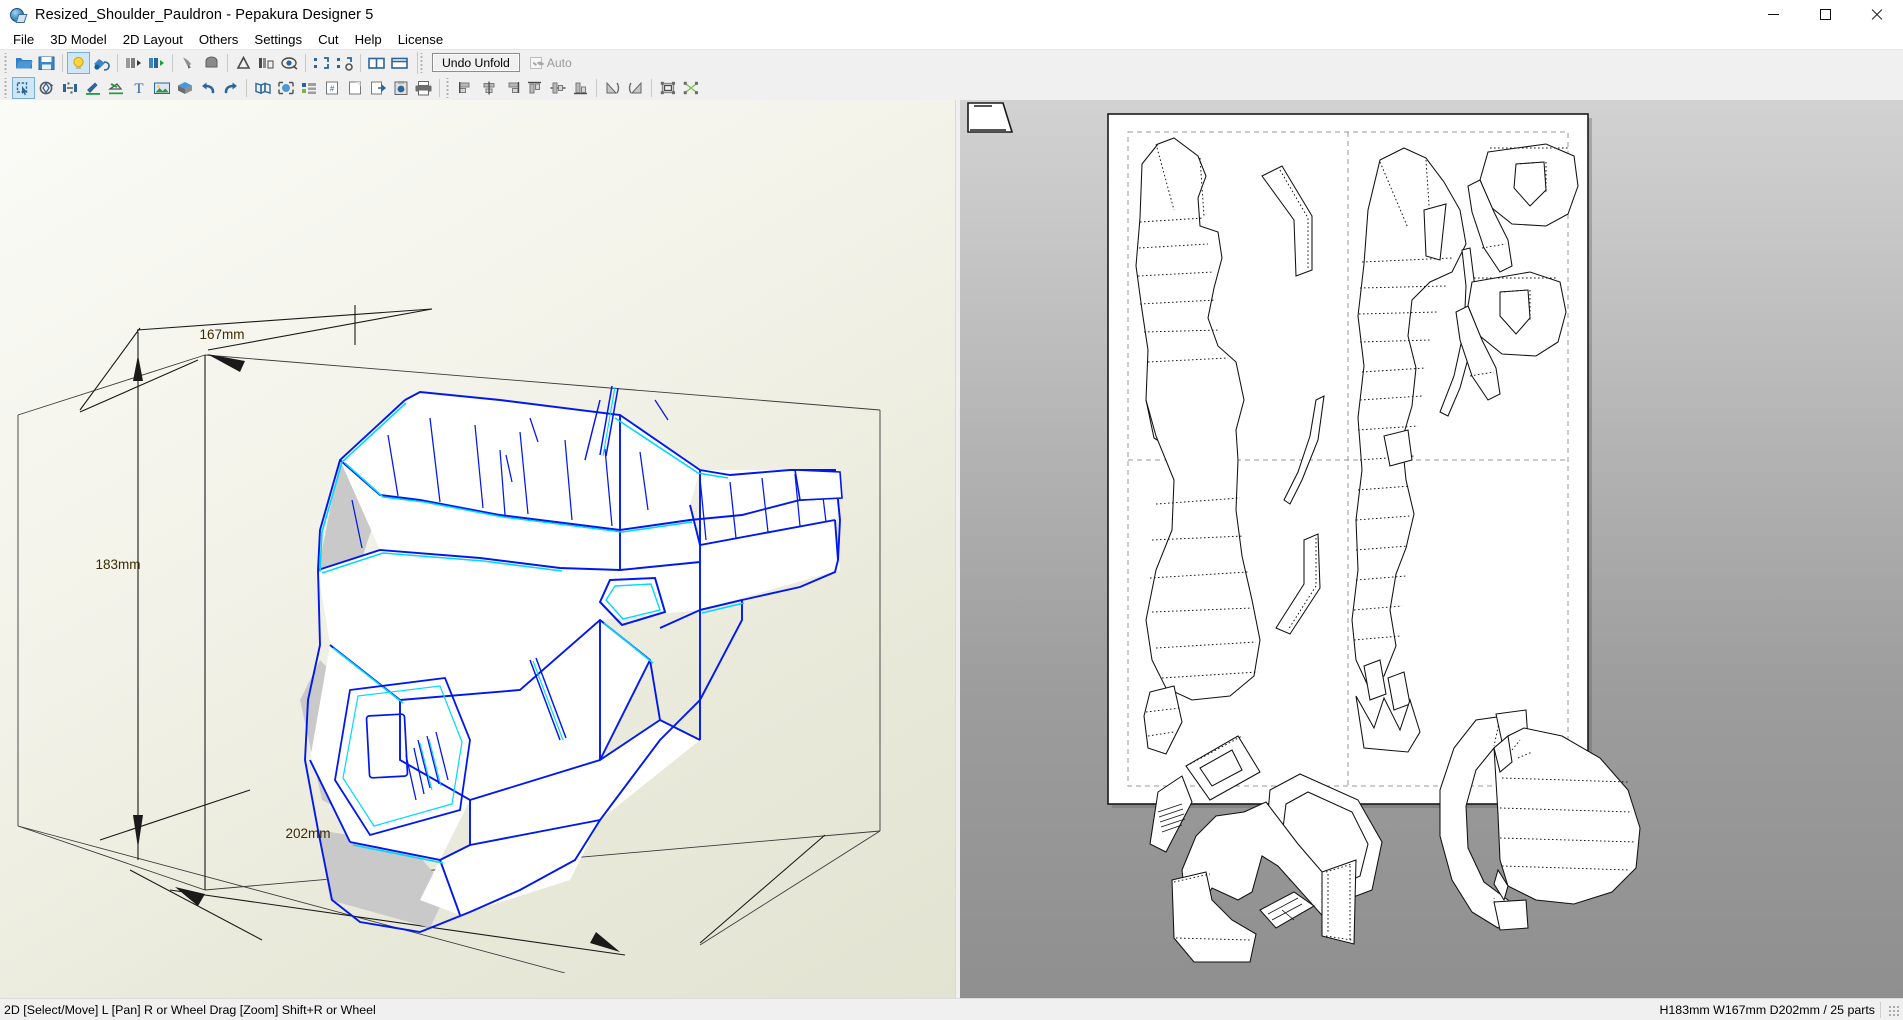  What do you see at coordinates (476, 62) in the screenshot?
I see `undo-unfold-button: Undo Unfold` at bounding box center [476, 62].